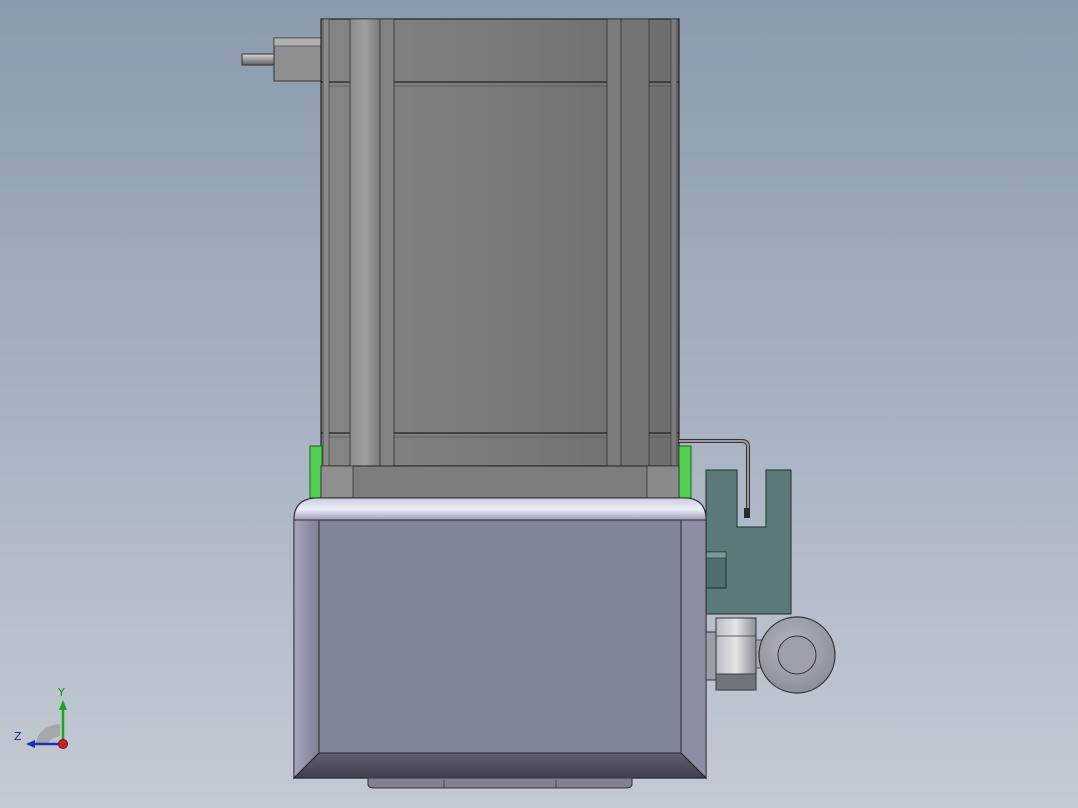  I want to click on hex-fitting, so click(736, 654).